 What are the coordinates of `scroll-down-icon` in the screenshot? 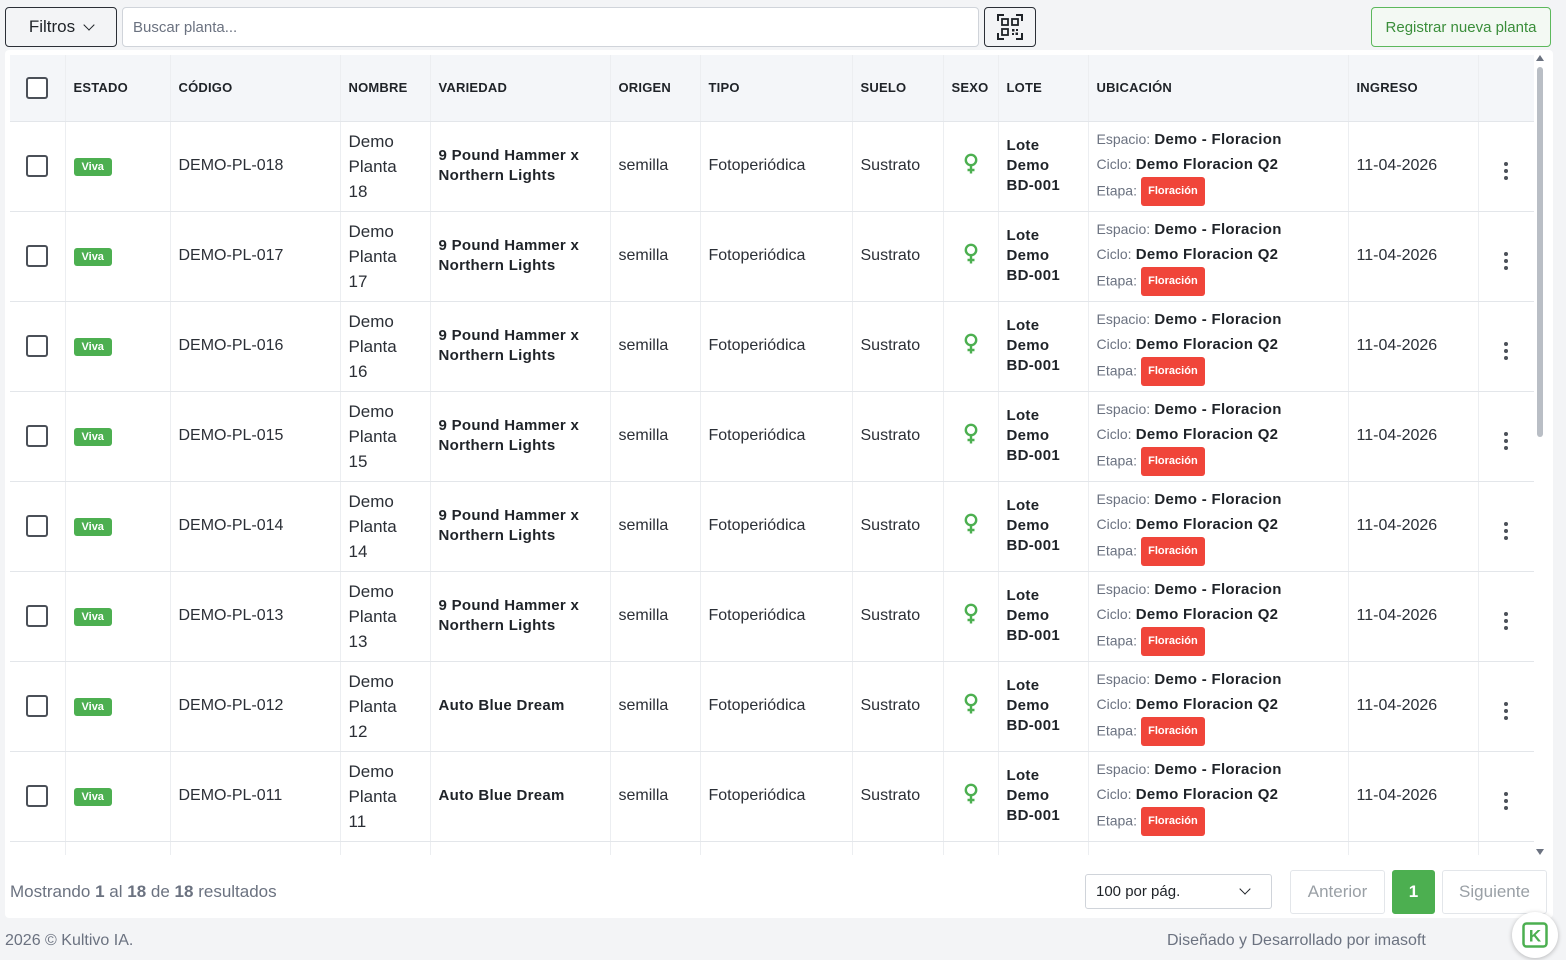 It's located at (1540, 852).